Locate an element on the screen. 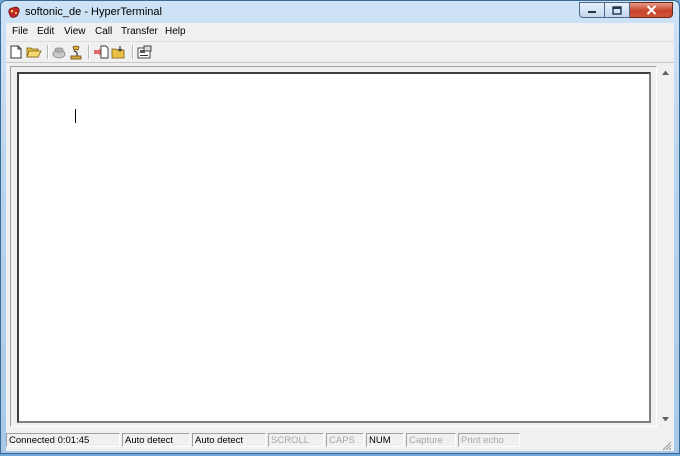  status-scroll: SCROLL is located at coordinates (296, 440).